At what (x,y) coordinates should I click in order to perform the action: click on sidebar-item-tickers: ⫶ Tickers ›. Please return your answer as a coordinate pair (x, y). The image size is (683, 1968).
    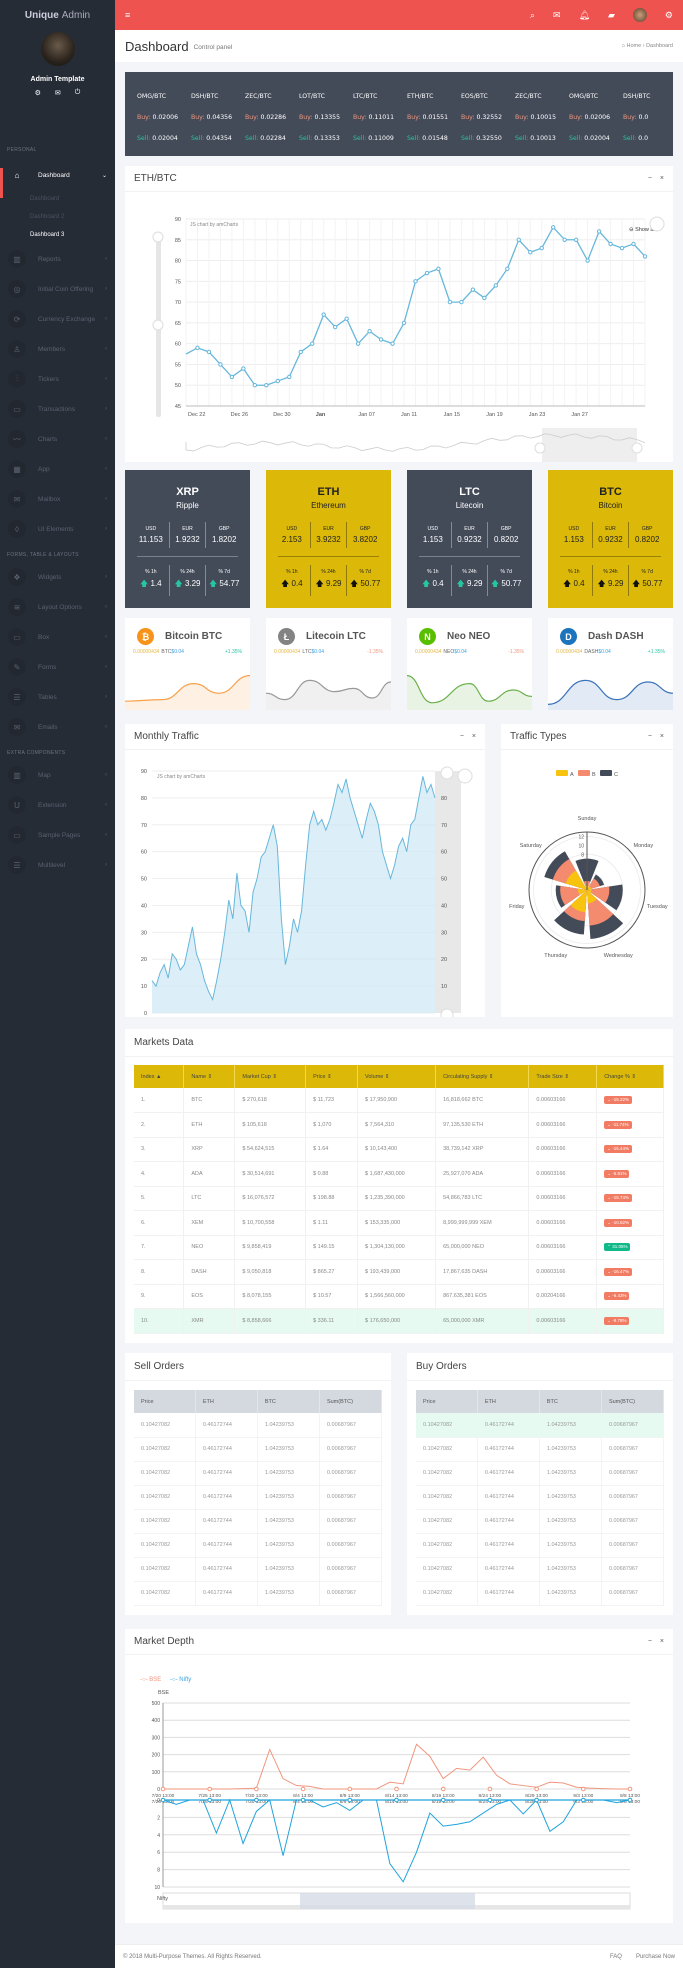
    Looking at the image, I should click on (57, 379).